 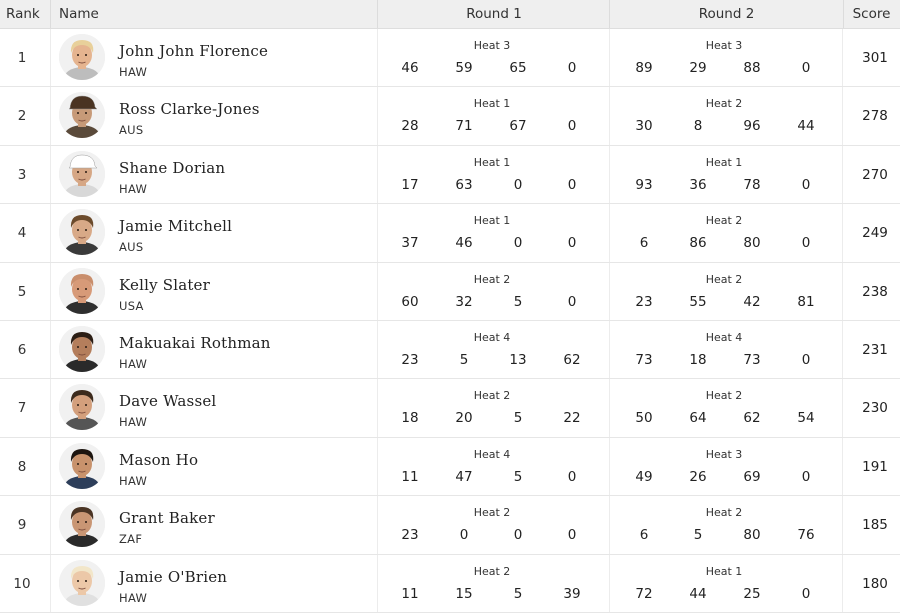 What do you see at coordinates (410, 184) in the screenshot?
I see `round-1-wave-score: 17` at bounding box center [410, 184].